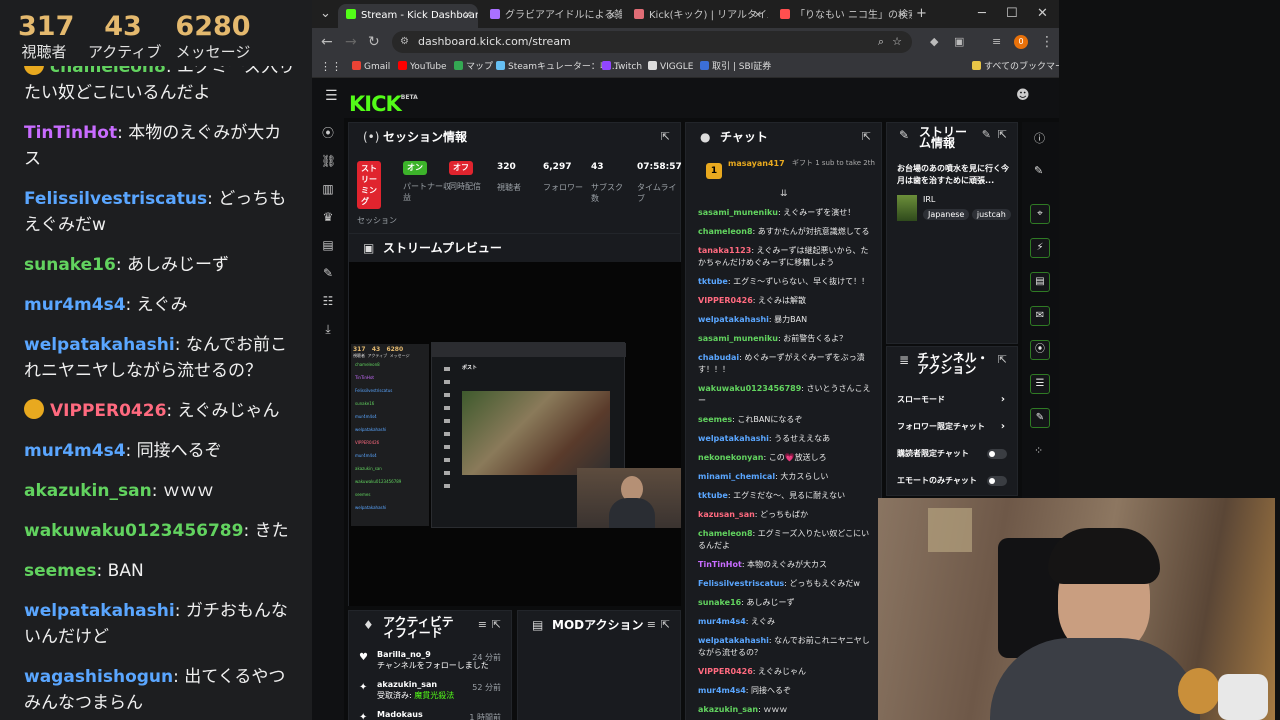  I want to click on chat-message: tktube: エグミだな〜、見るに耐えない, so click(783, 496).